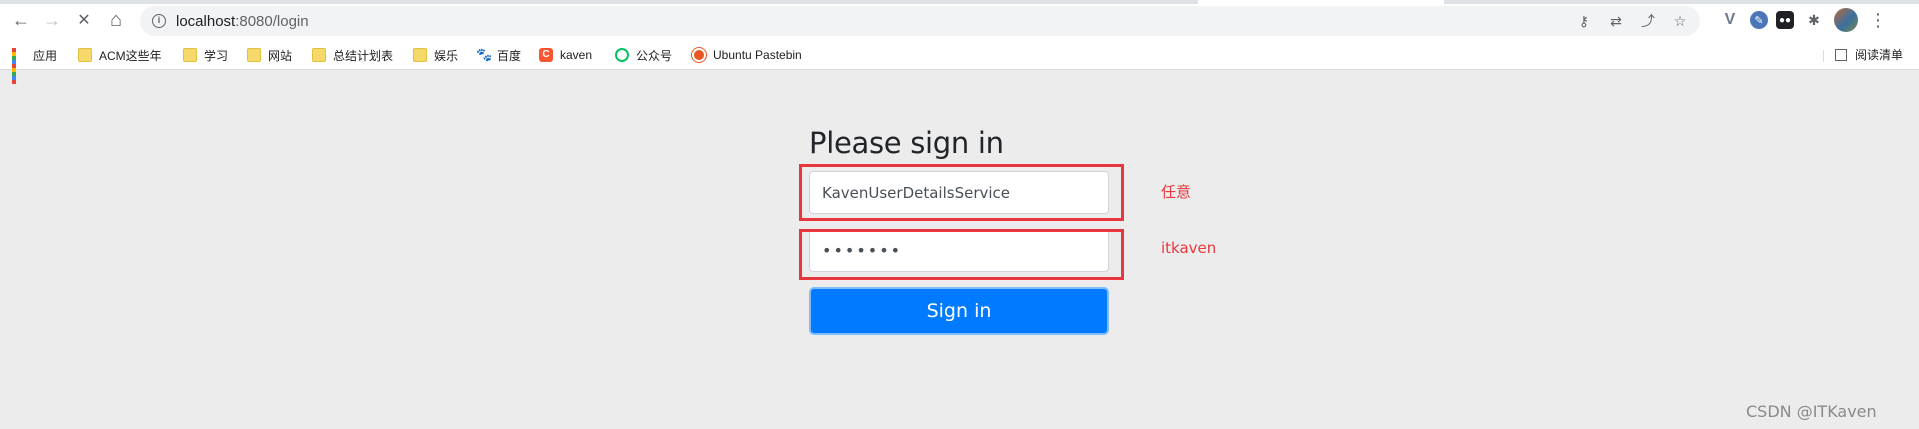  What do you see at coordinates (1846, 20) in the screenshot?
I see `profile-avatar` at bounding box center [1846, 20].